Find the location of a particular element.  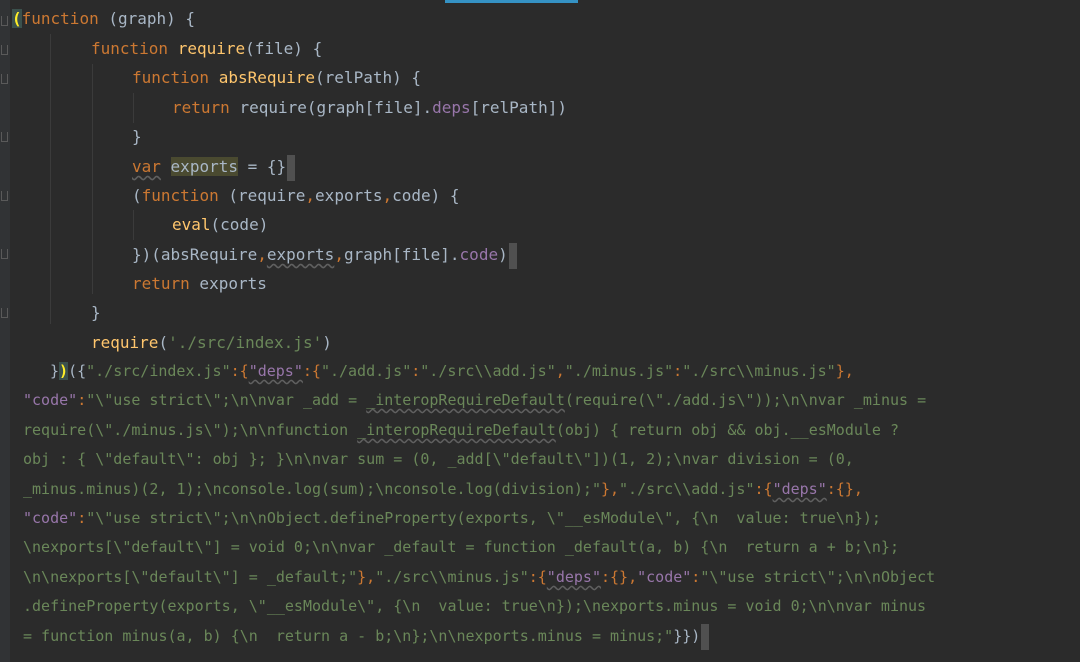

code-line: function absRequire(relPath) { is located at coordinates (276, 77).